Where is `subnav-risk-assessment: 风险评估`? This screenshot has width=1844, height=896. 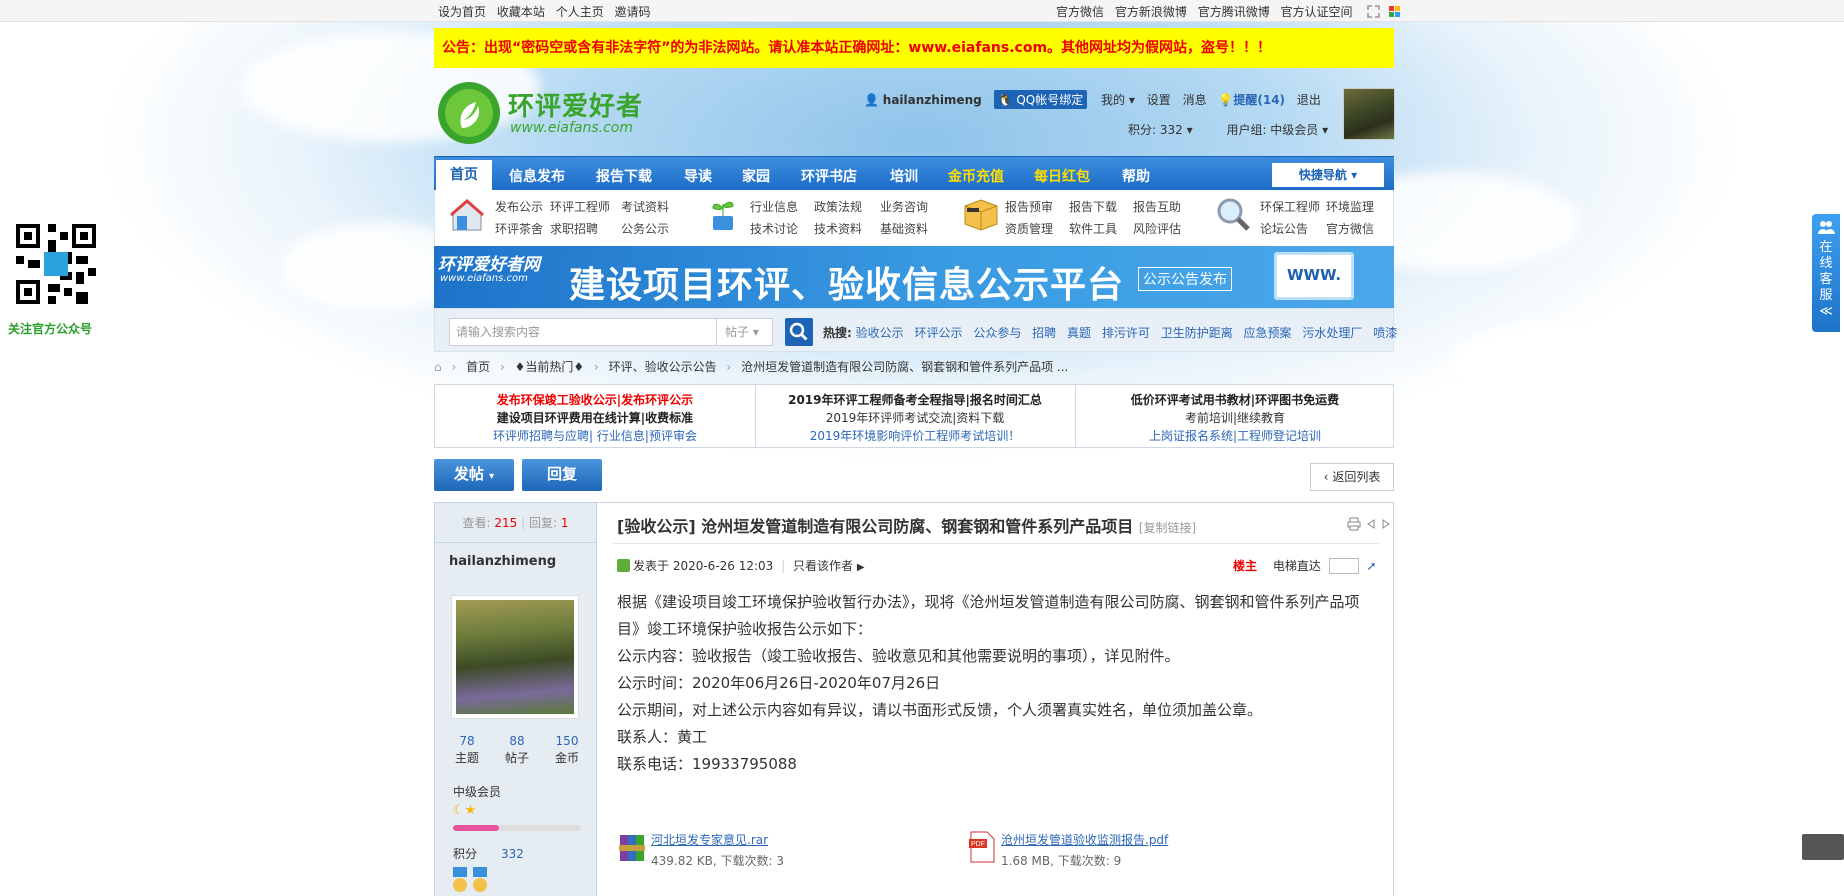
subnav-risk-assessment: 风险评估 is located at coordinates (1157, 228).